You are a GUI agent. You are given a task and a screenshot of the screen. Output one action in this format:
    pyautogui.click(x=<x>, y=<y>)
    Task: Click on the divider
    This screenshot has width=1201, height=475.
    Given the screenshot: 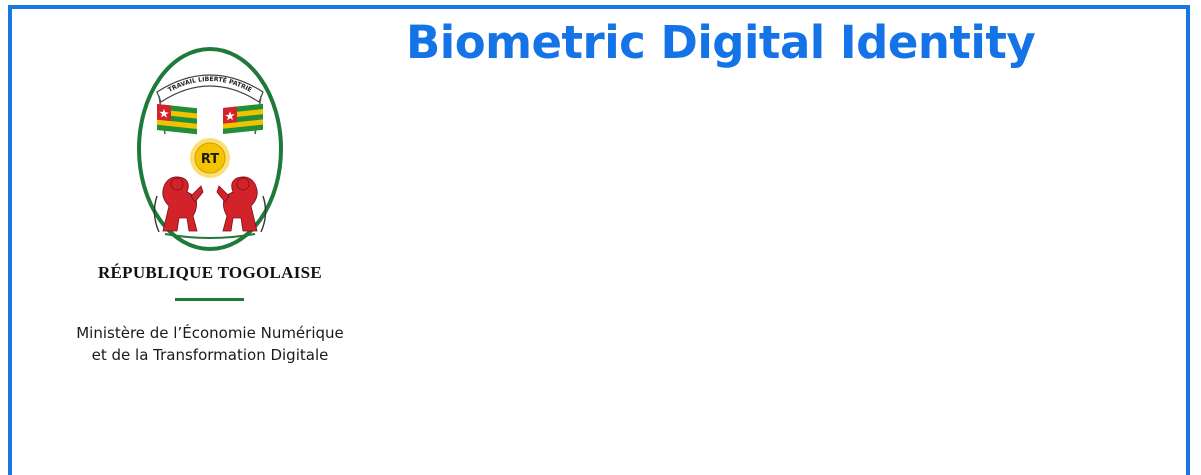 What is the action you would take?
    pyautogui.click(x=209, y=299)
    